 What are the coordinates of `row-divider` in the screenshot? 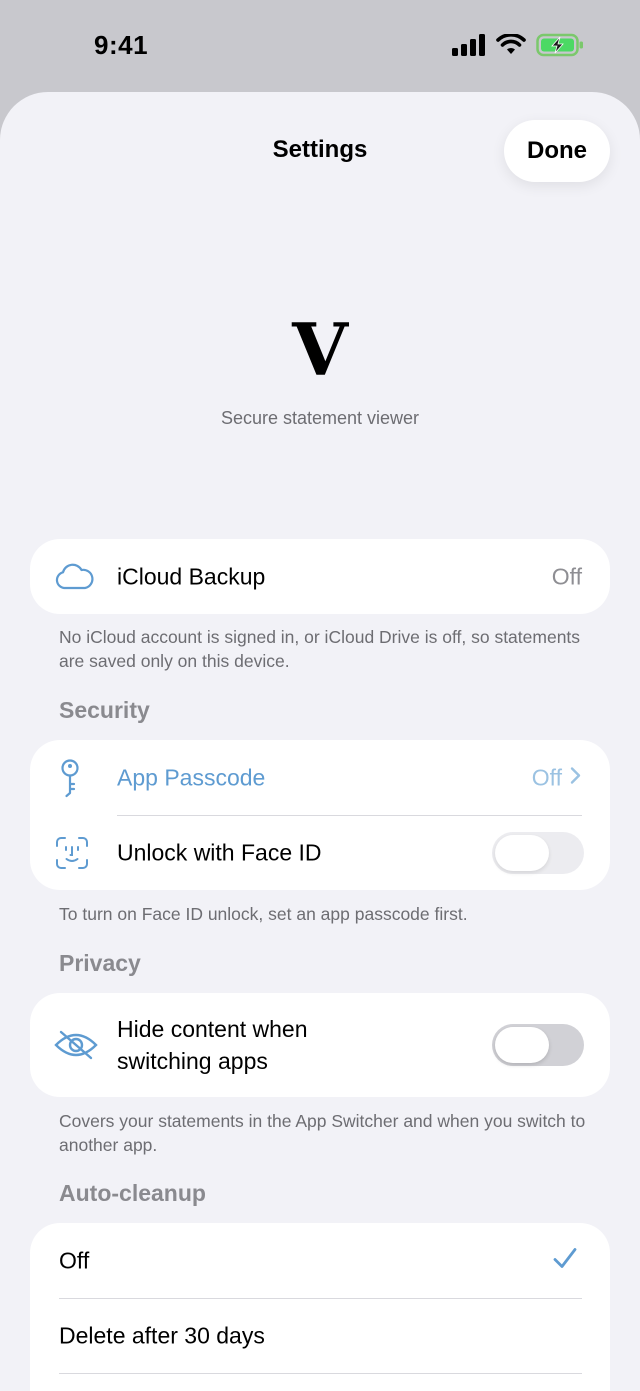 It's located at (320, 1373).